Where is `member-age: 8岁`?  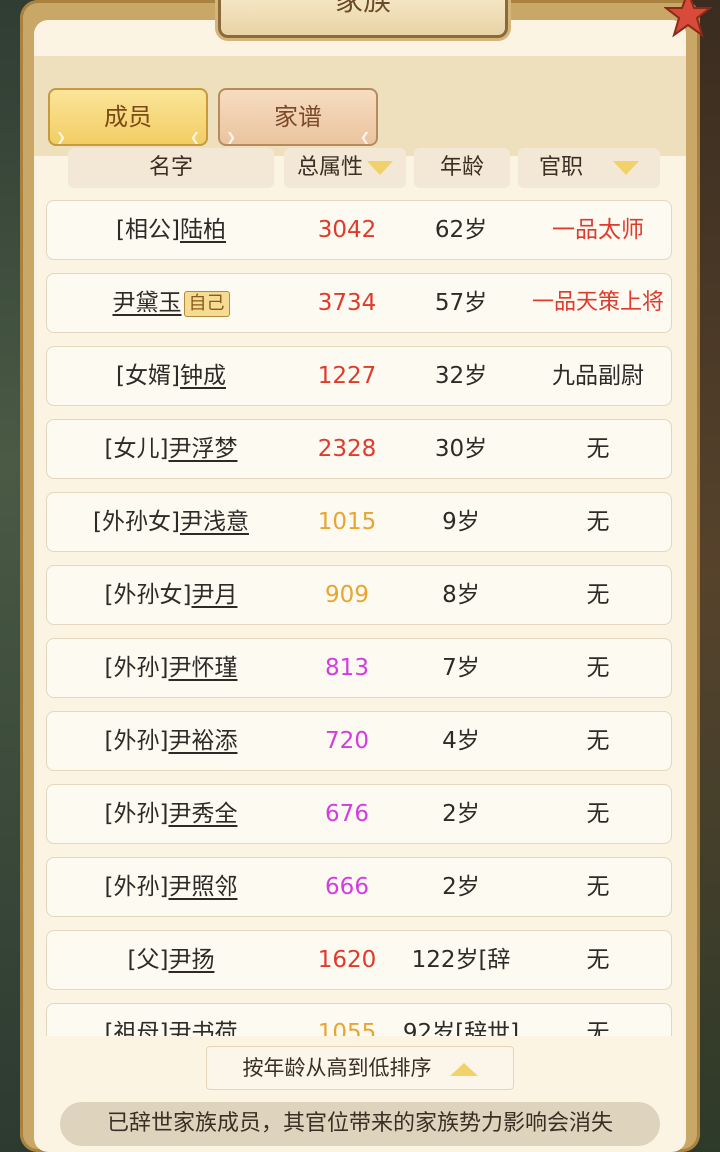
member-age: 8岁 is located at coordinates (461, 595).